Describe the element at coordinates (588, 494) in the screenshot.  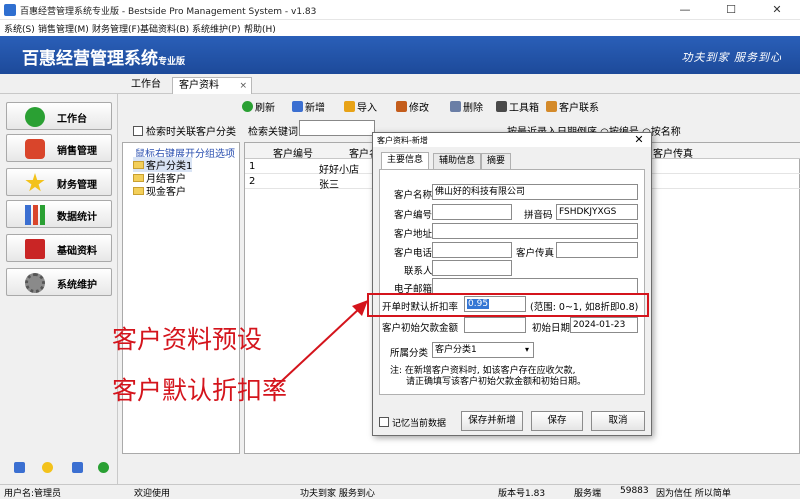
I see `status-server: 服务端` at that location.